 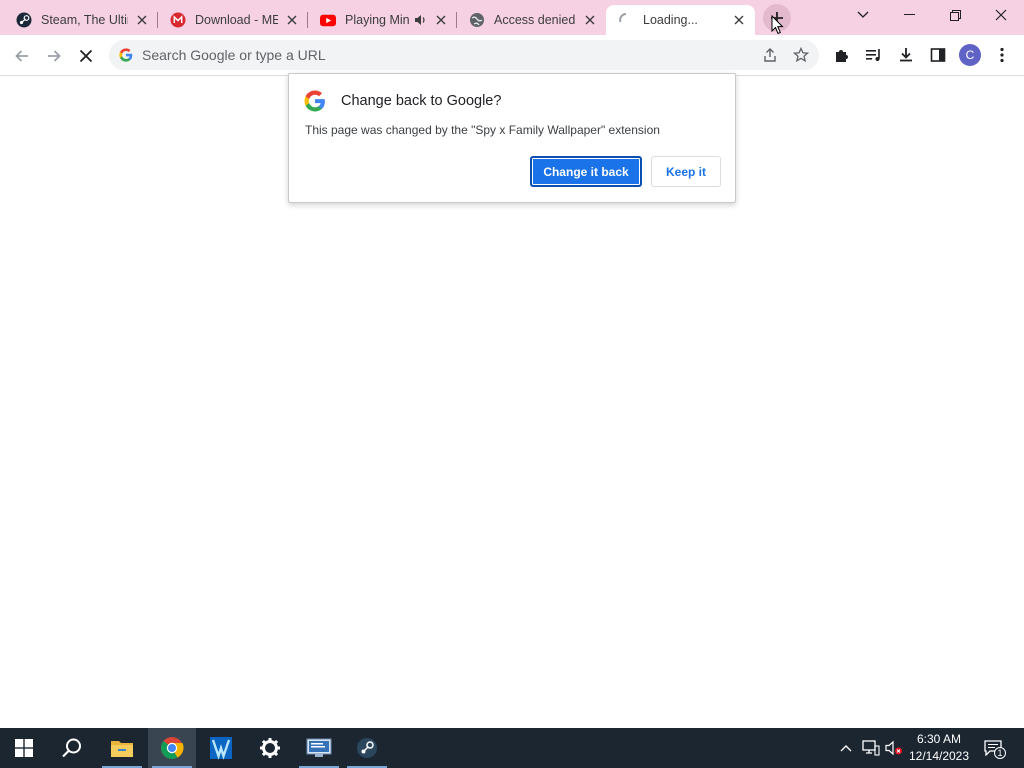 I want to click on media-control-icon, so click(x=874, y=55).